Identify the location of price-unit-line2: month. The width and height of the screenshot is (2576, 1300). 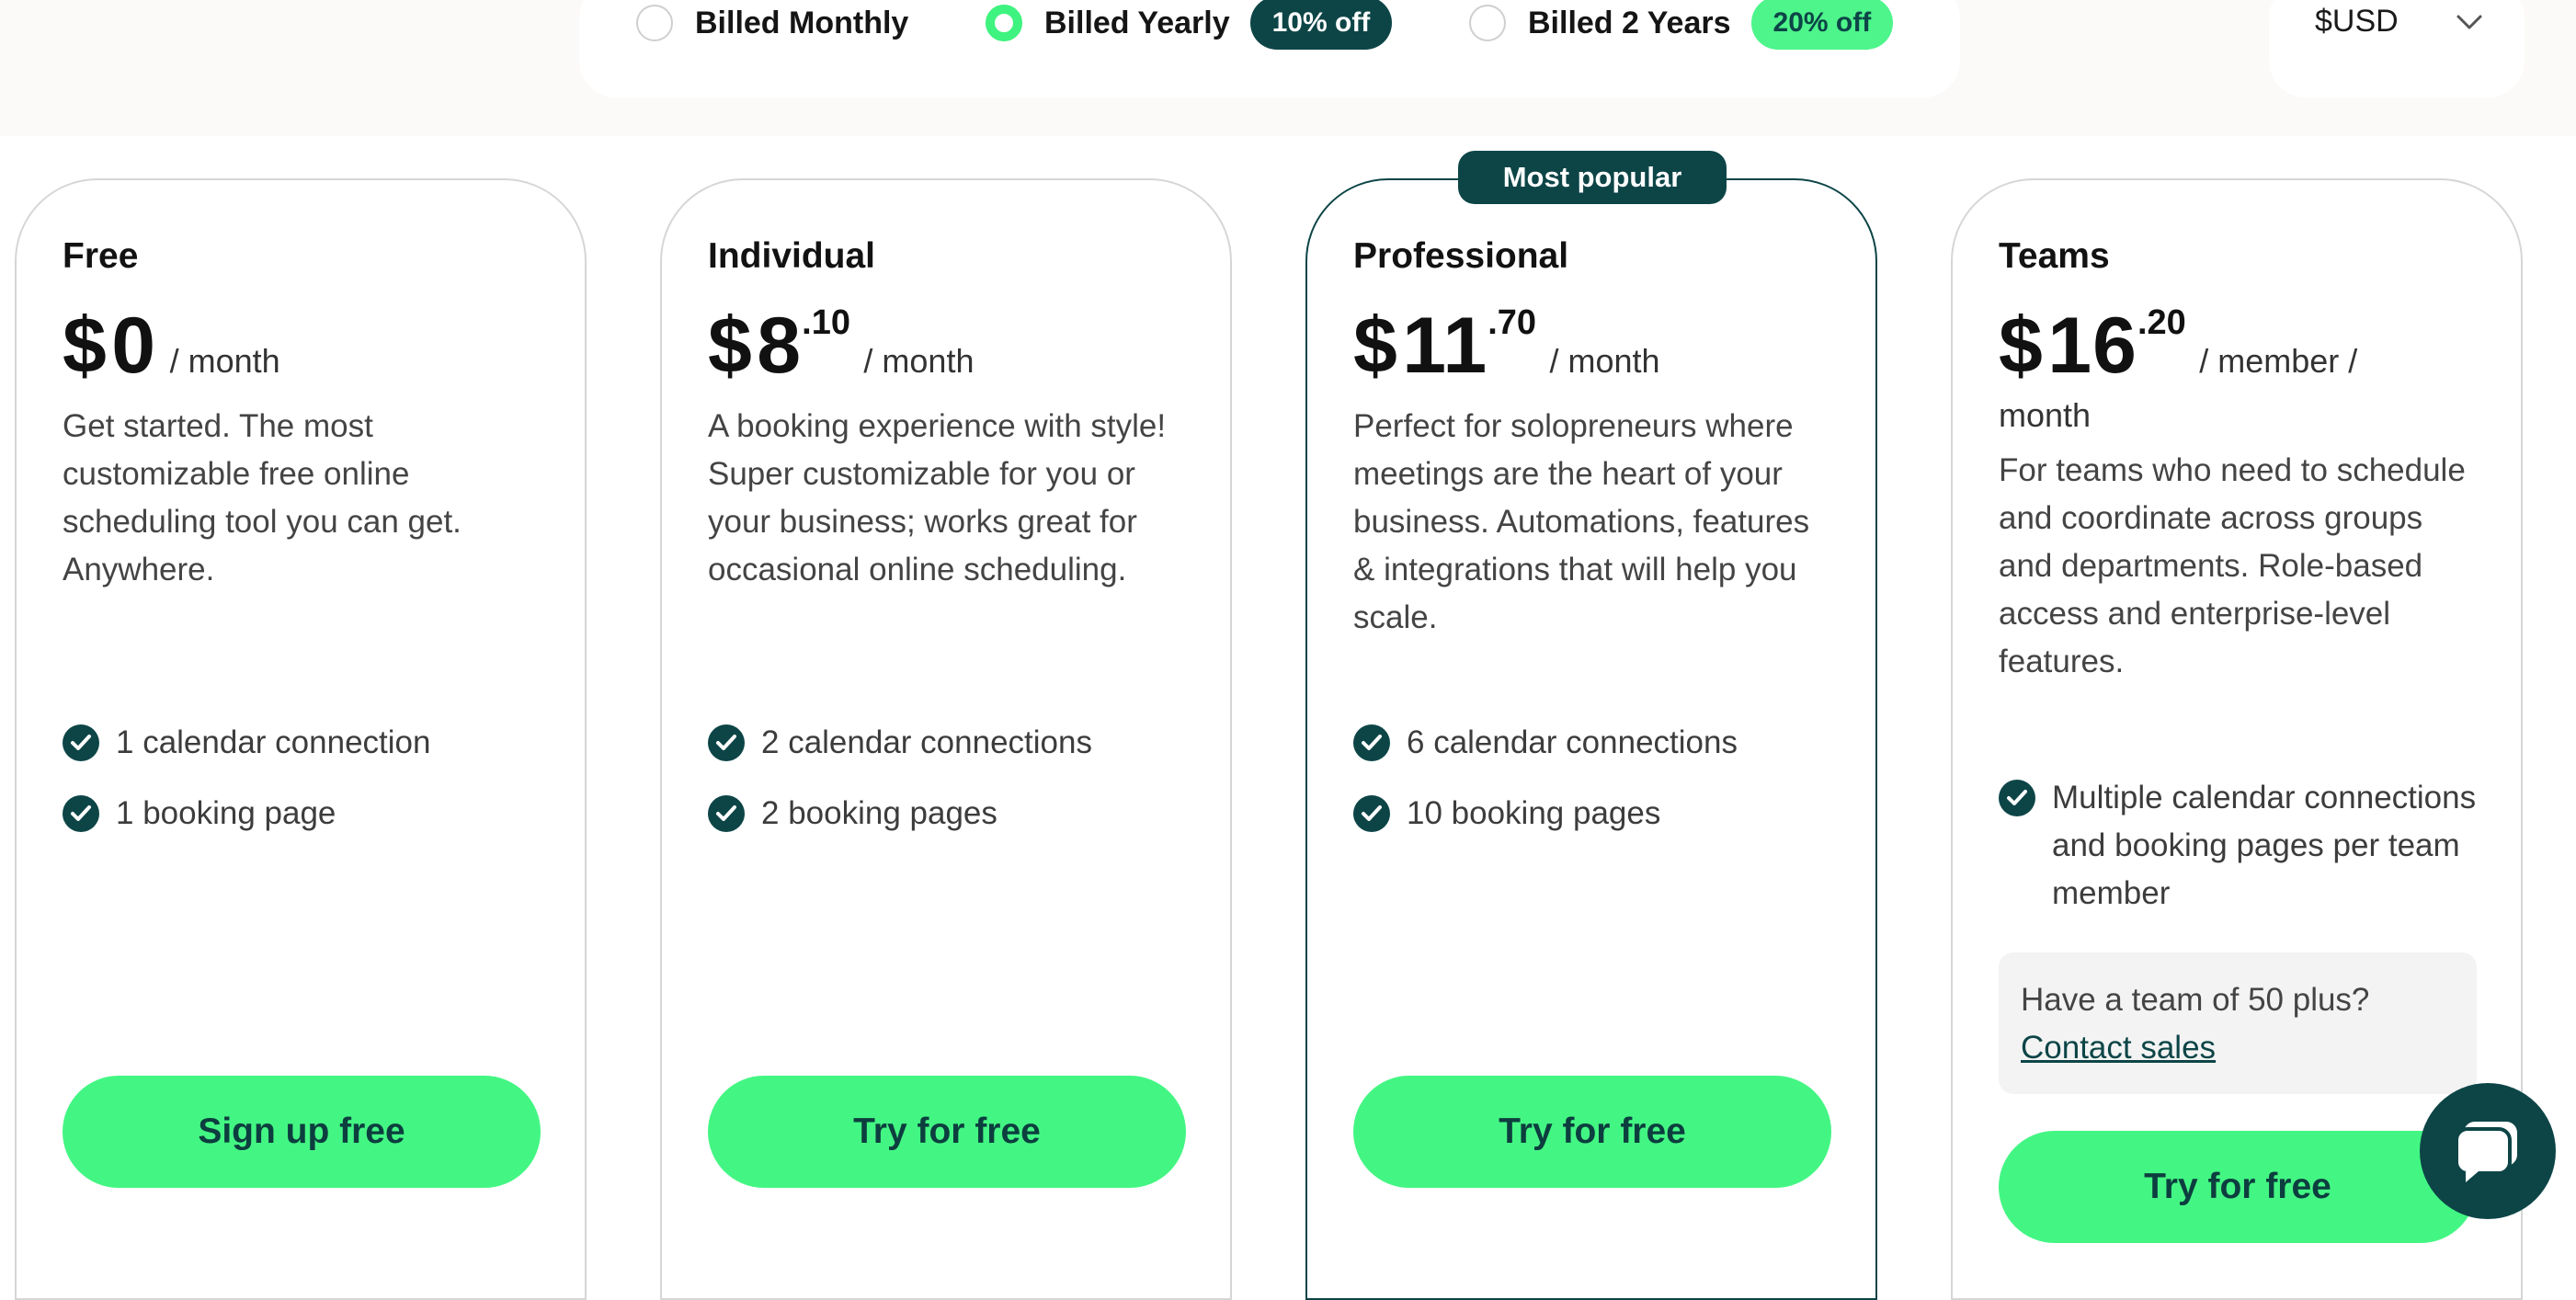
(2045, 414).